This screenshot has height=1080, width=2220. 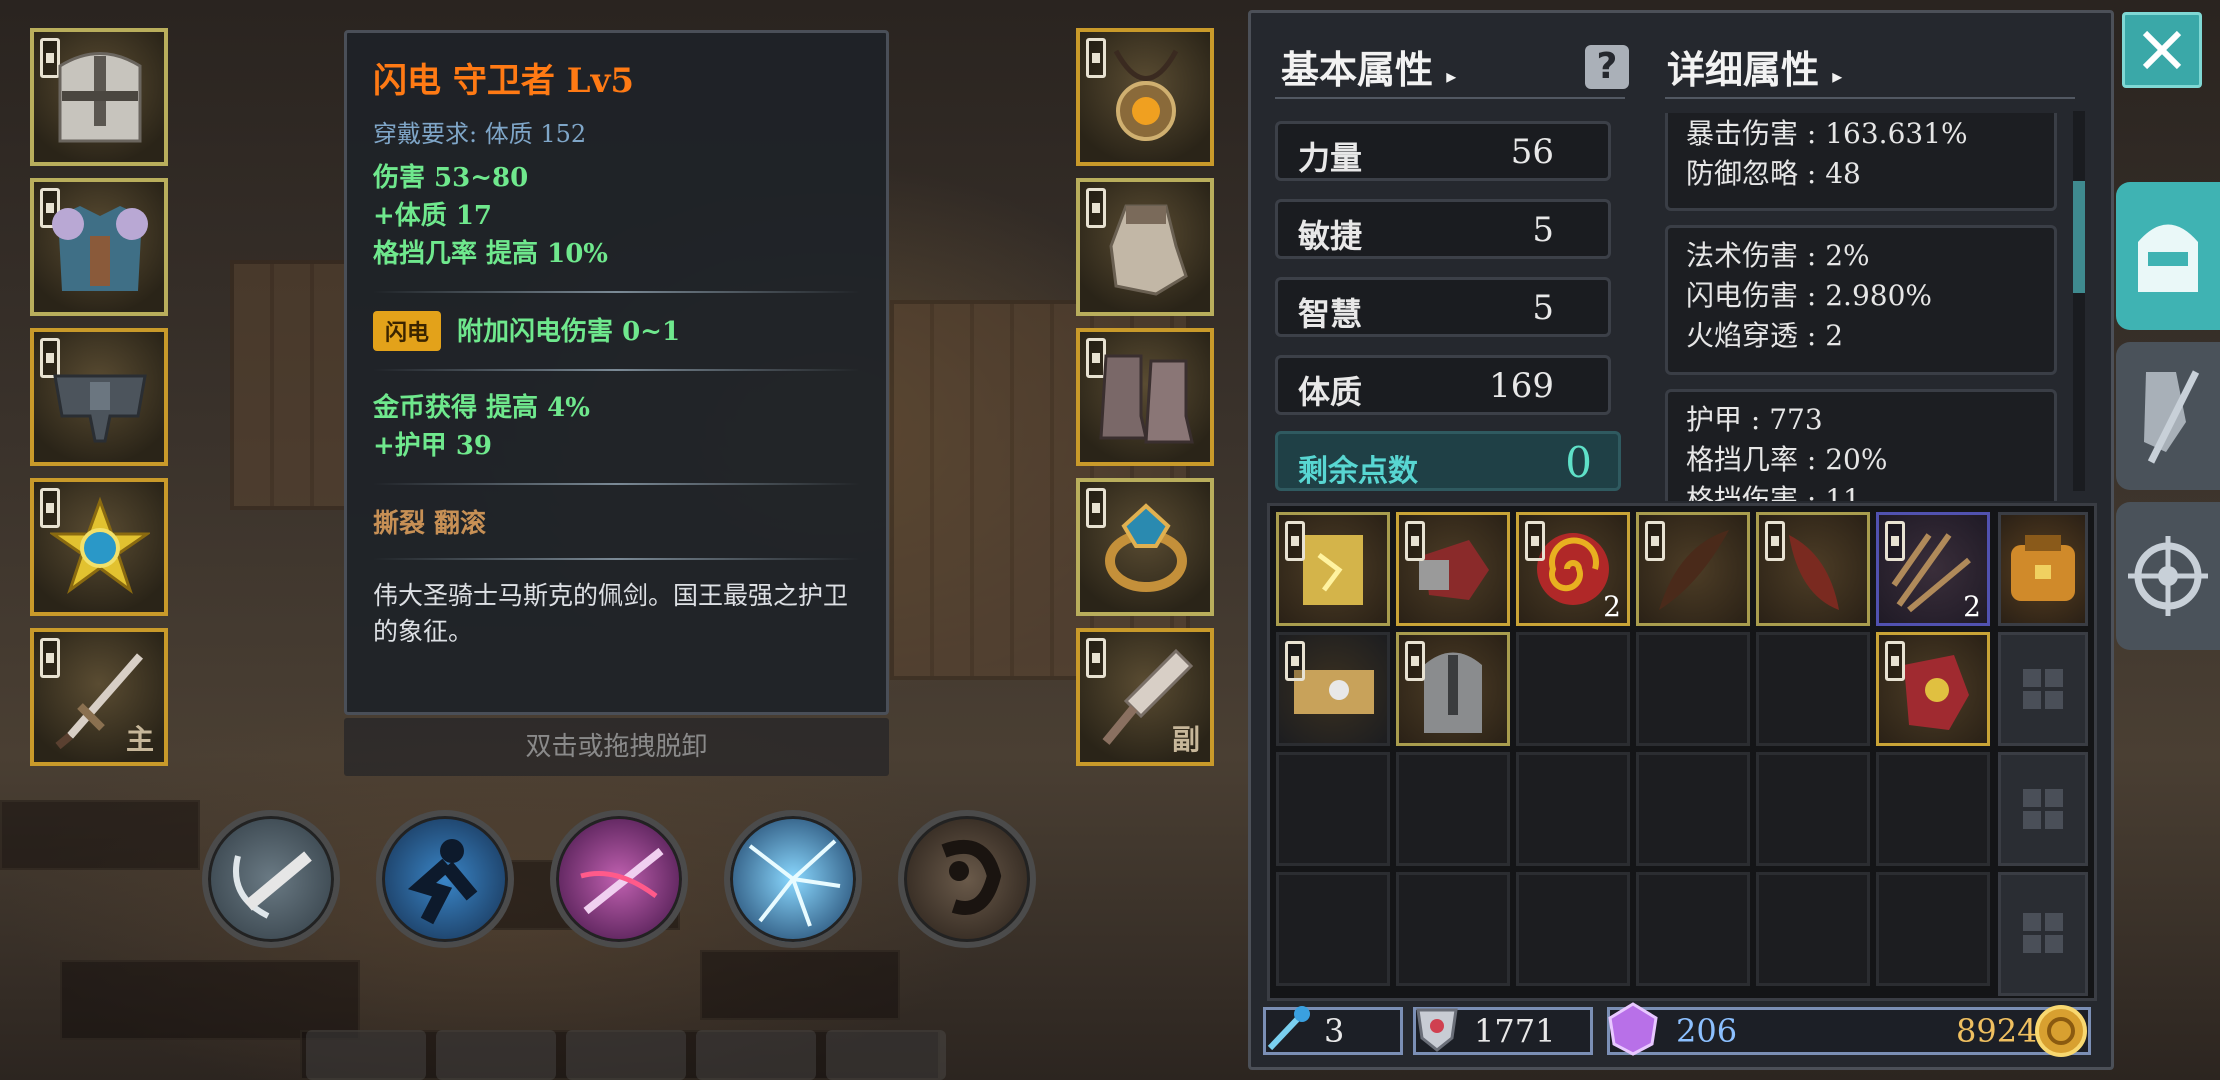 What do you see at coordinates (1330, 236) in the screenshot?
I see `attribute-label: 敏捷` at bounding box center [1330, 236].